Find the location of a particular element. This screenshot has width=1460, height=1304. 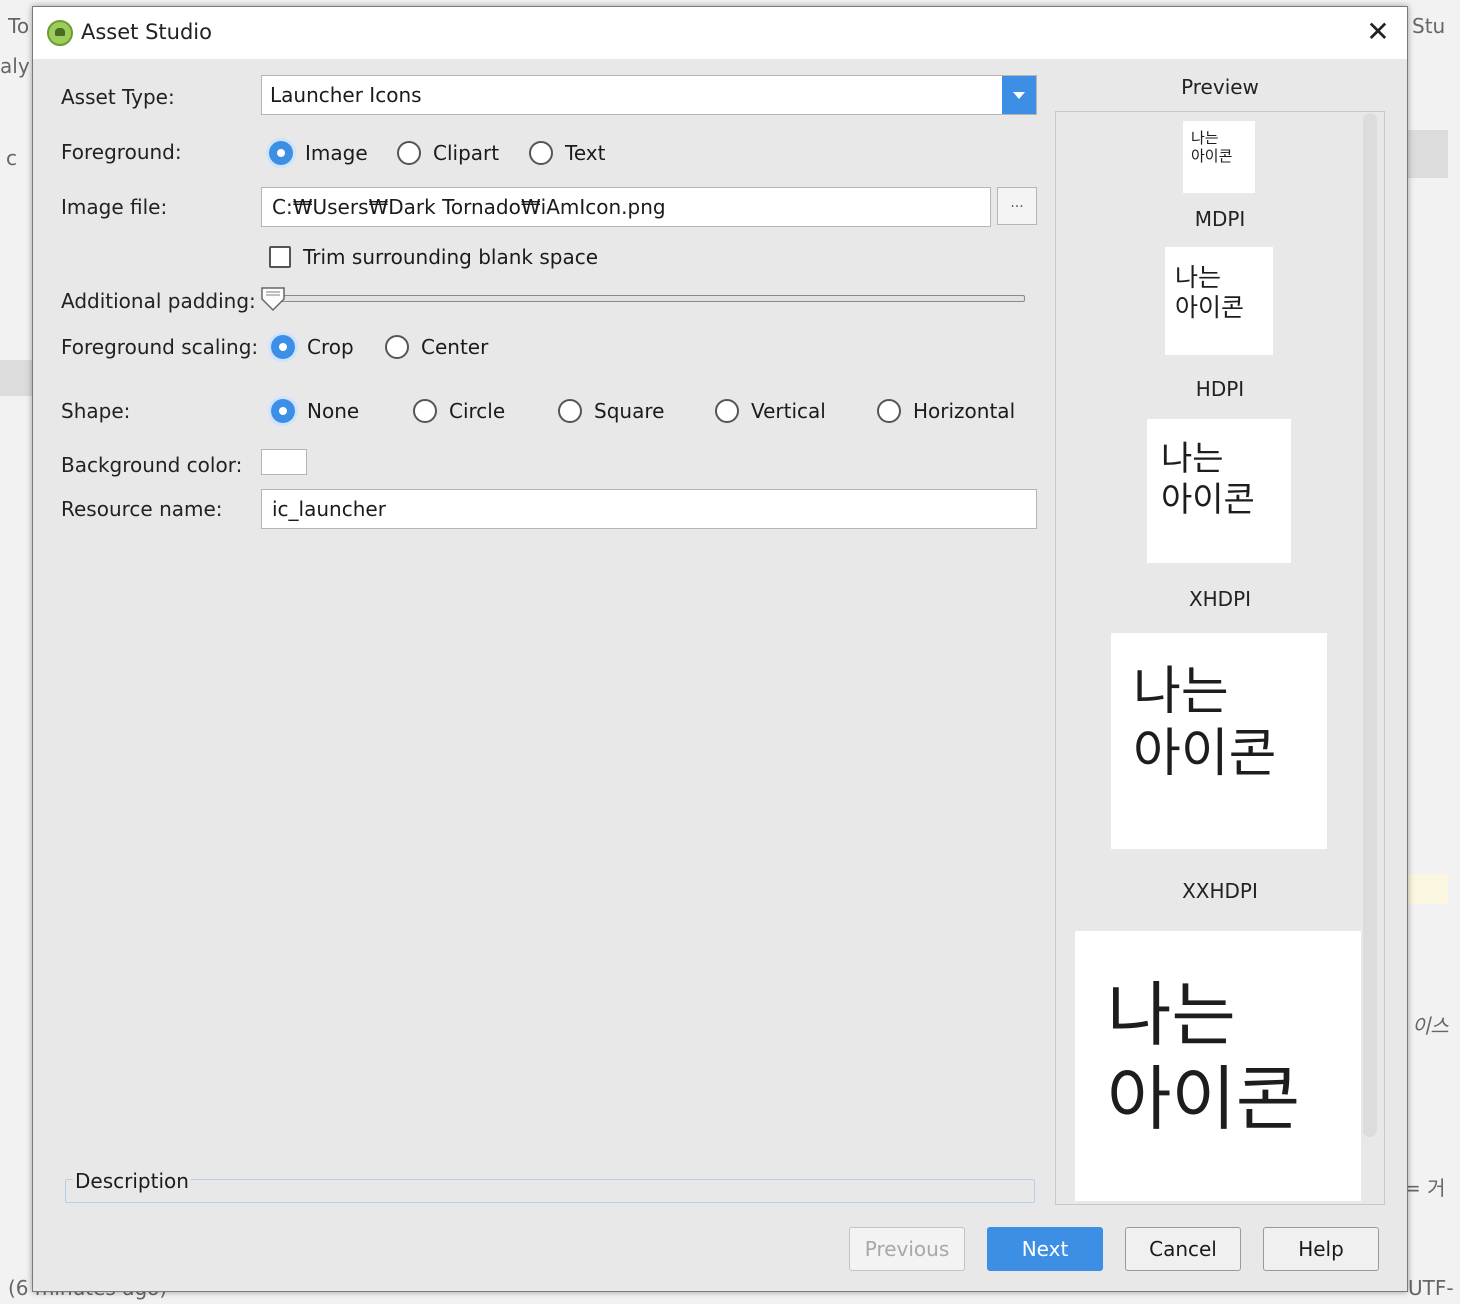

foreground-image-radio: Image is located at coordinates (318, 153).